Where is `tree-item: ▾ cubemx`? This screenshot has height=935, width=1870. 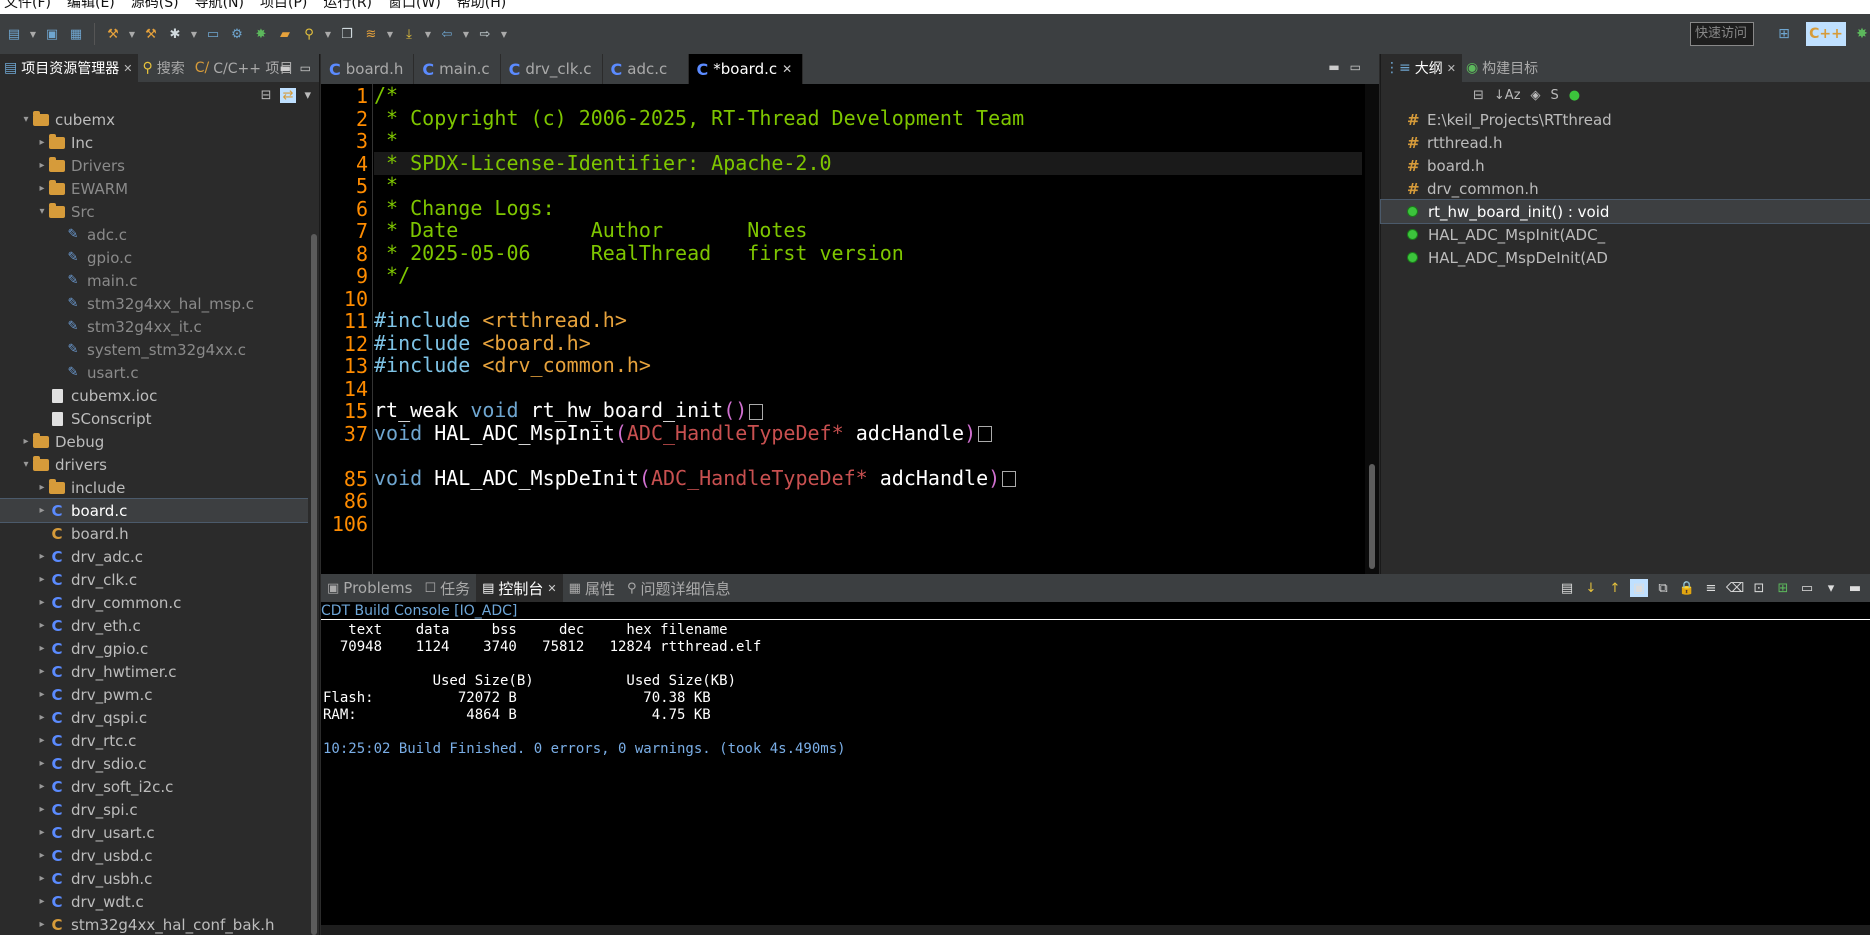 tree-item: ▾ cubemx is located at coordinates (154, 119).